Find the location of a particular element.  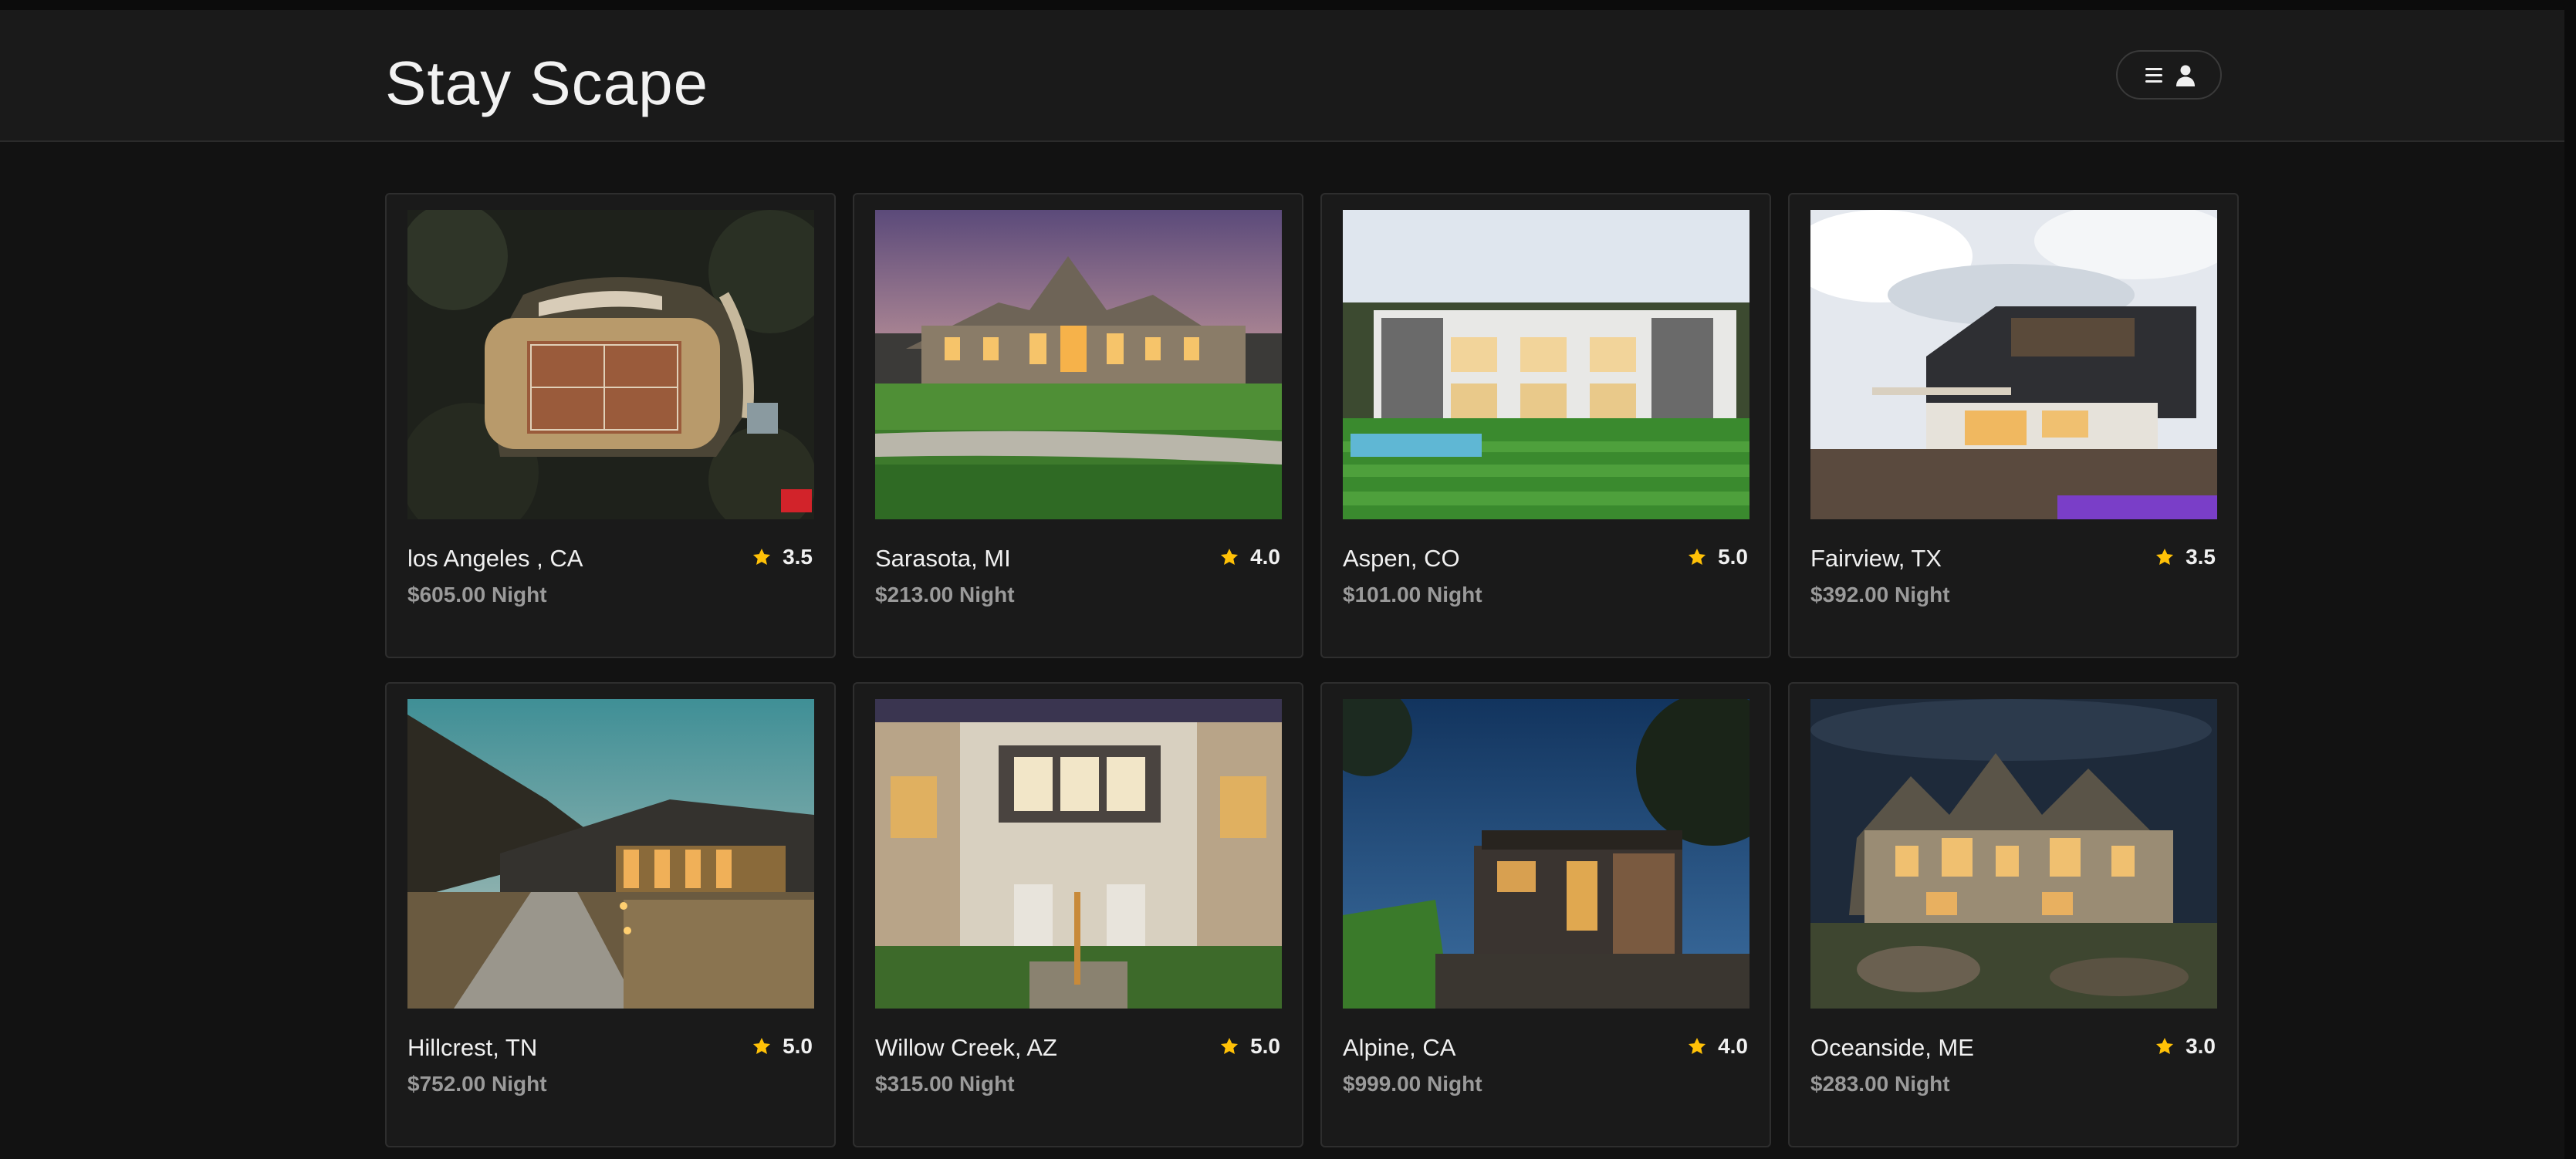

hamburger-icon is located at coordinates (2155, 75).